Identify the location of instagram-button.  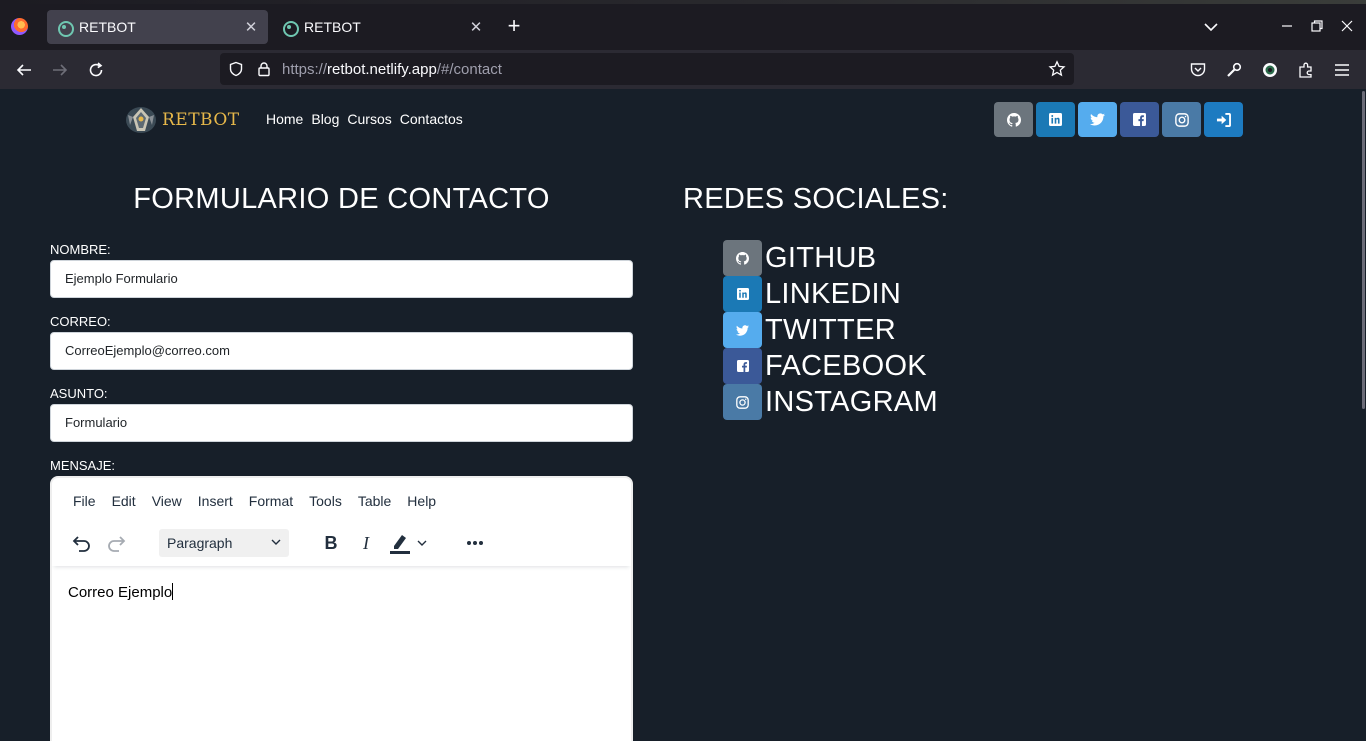
(1181, 119).